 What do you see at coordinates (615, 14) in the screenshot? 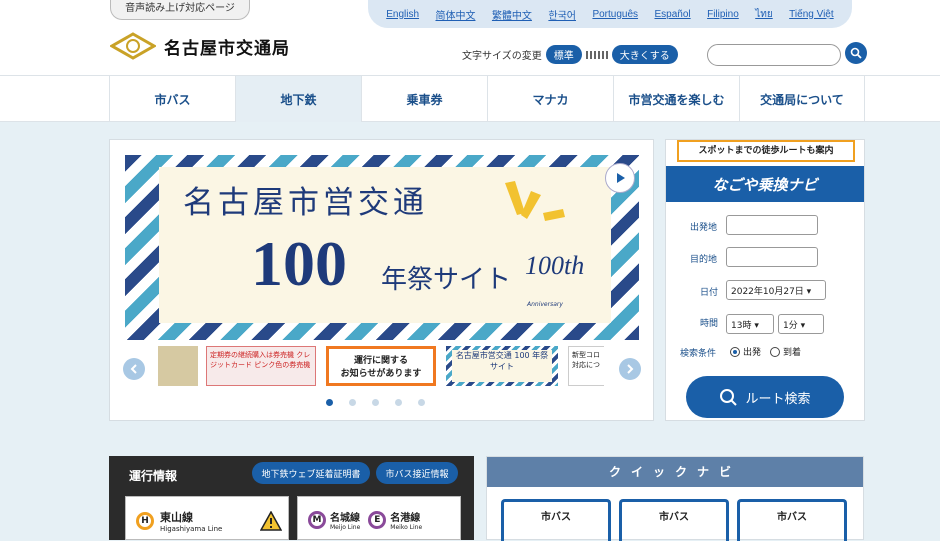
I see `lang-link-portuguese: Português` at bounding box center [615, 14].